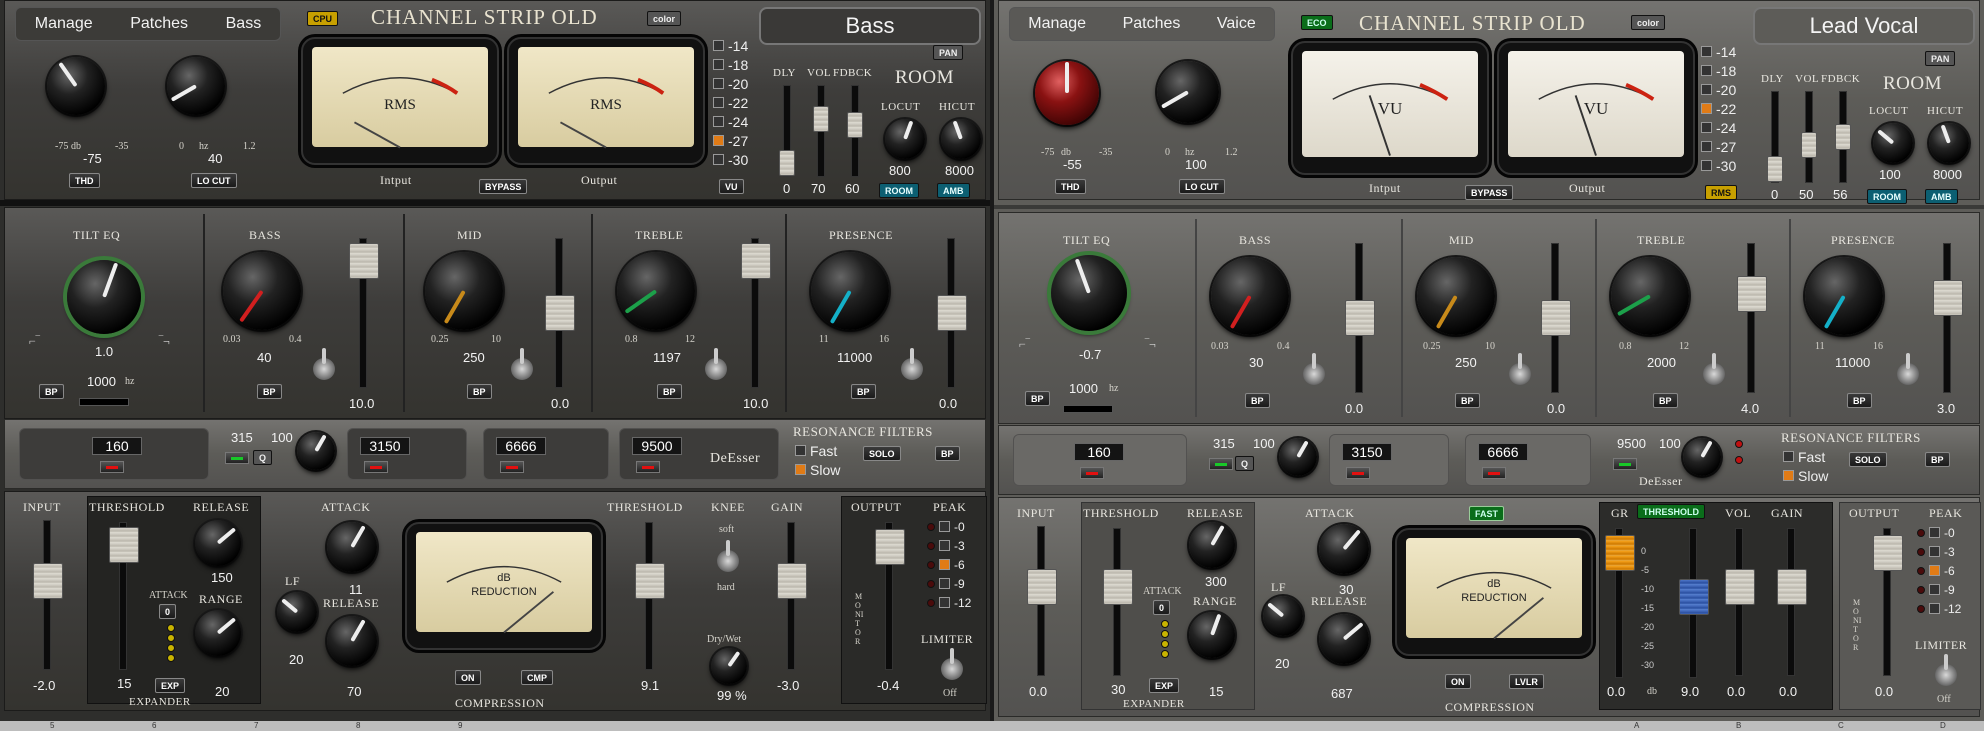  I want to click on input-gain-knob, so click(1067, 93).